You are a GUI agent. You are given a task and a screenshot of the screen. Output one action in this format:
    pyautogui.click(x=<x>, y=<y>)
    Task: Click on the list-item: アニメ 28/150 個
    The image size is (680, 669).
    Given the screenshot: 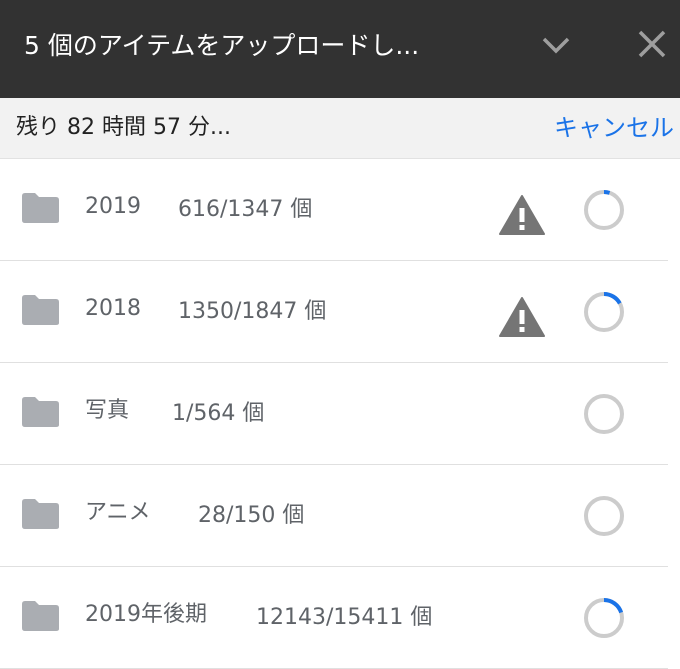 What is the action you would take?
    pyautogui.click(x=334, y=516)
    